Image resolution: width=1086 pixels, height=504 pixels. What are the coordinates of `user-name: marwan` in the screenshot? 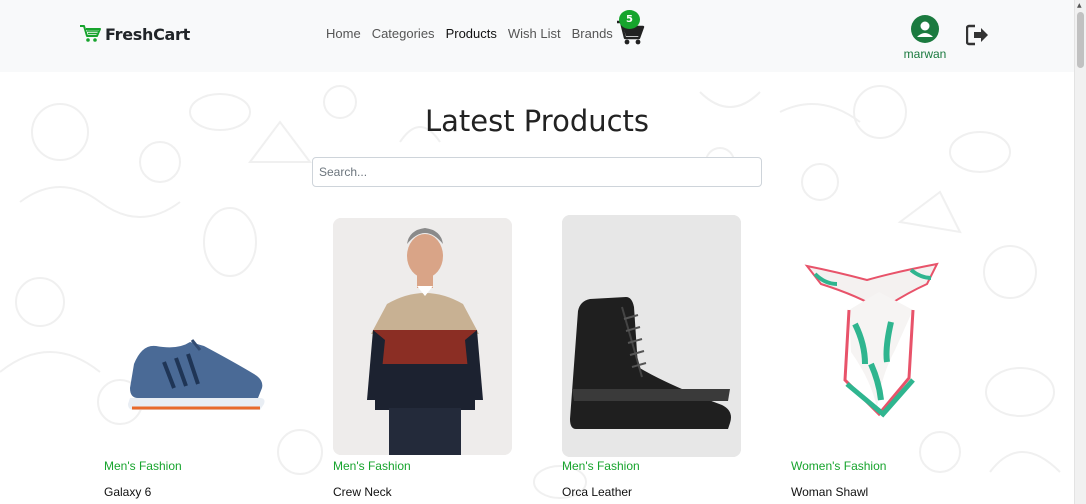 It's located at (925, 54).